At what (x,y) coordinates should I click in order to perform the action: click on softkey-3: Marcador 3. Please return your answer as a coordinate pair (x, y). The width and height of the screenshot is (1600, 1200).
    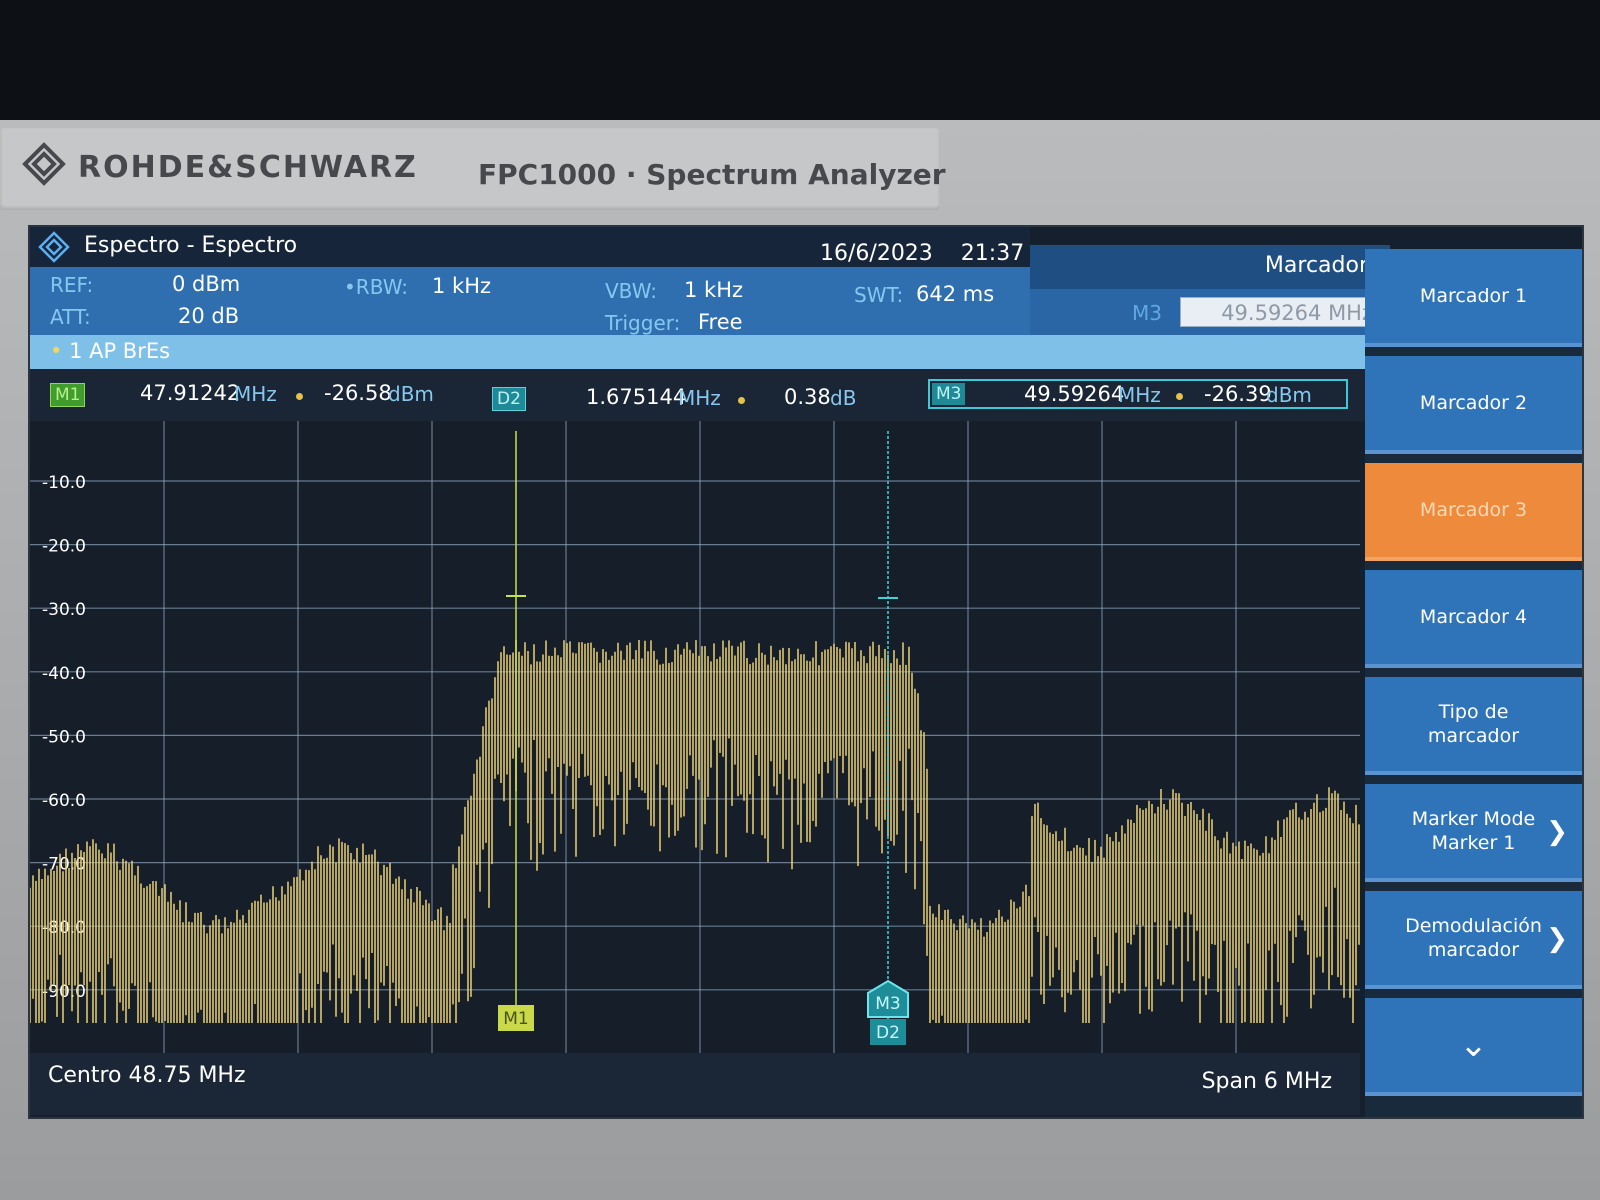
    Looking at the image, I should click on (1473, 512).